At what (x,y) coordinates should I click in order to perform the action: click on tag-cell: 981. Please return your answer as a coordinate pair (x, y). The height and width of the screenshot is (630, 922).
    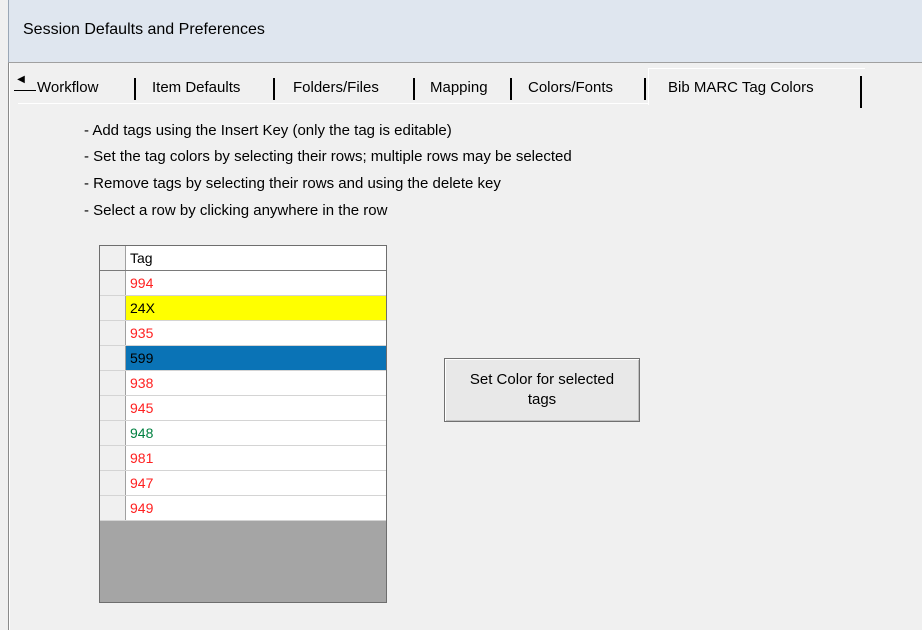
    Looking at the image, I should click on (258, 458).